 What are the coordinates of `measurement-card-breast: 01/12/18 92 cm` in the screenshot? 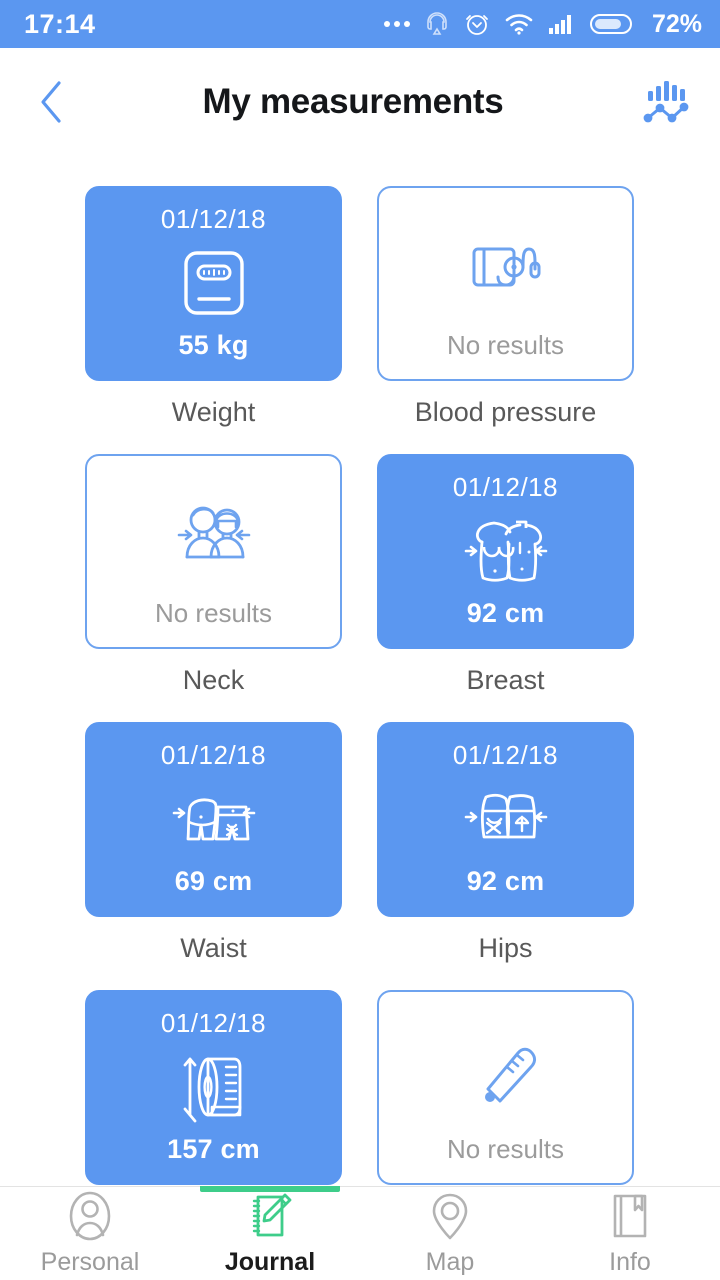 It's located at (505, 551).